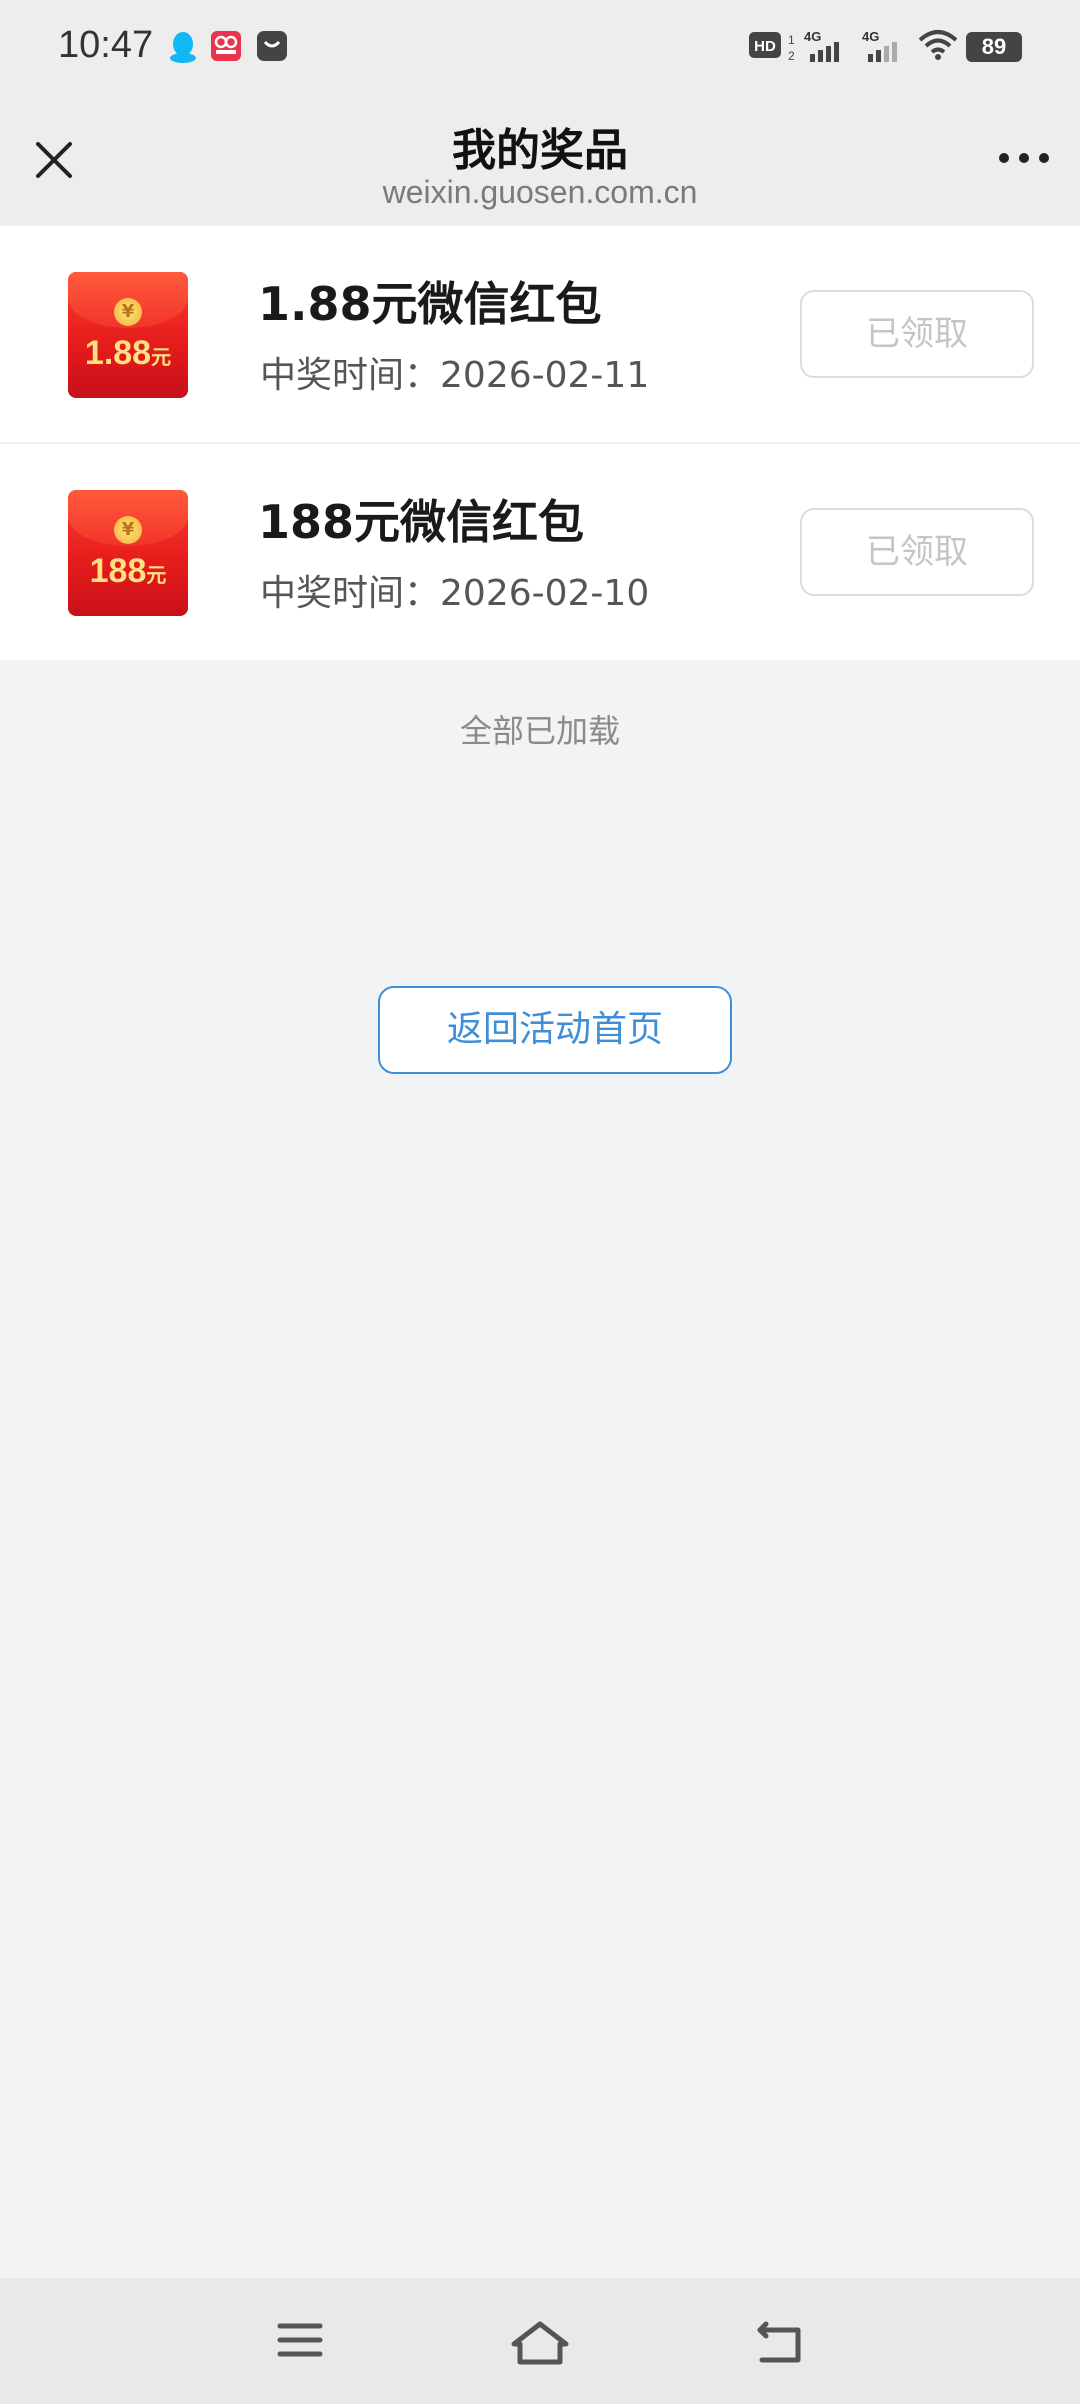 The image size is (1080, 2404). I want to click on signal-2: 4G, so click(885, 49).